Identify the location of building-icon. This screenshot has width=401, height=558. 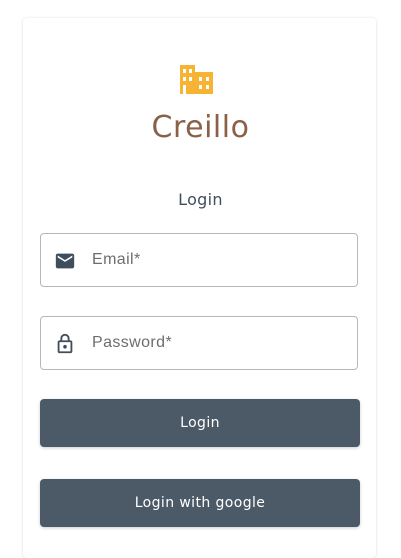
(196, 79).